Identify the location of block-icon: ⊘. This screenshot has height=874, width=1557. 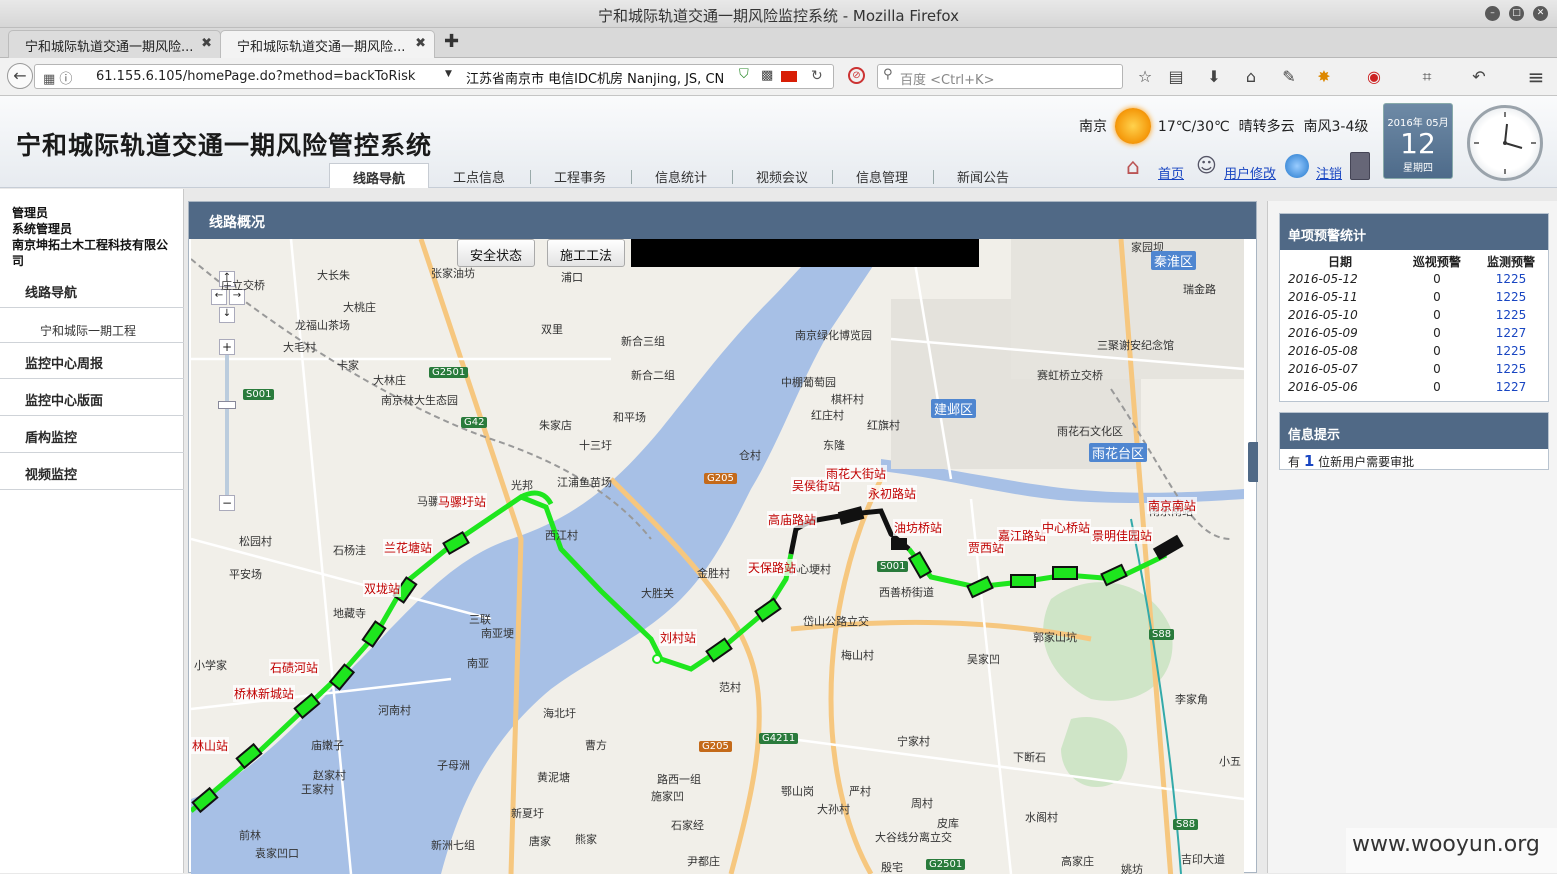
(856, 75).